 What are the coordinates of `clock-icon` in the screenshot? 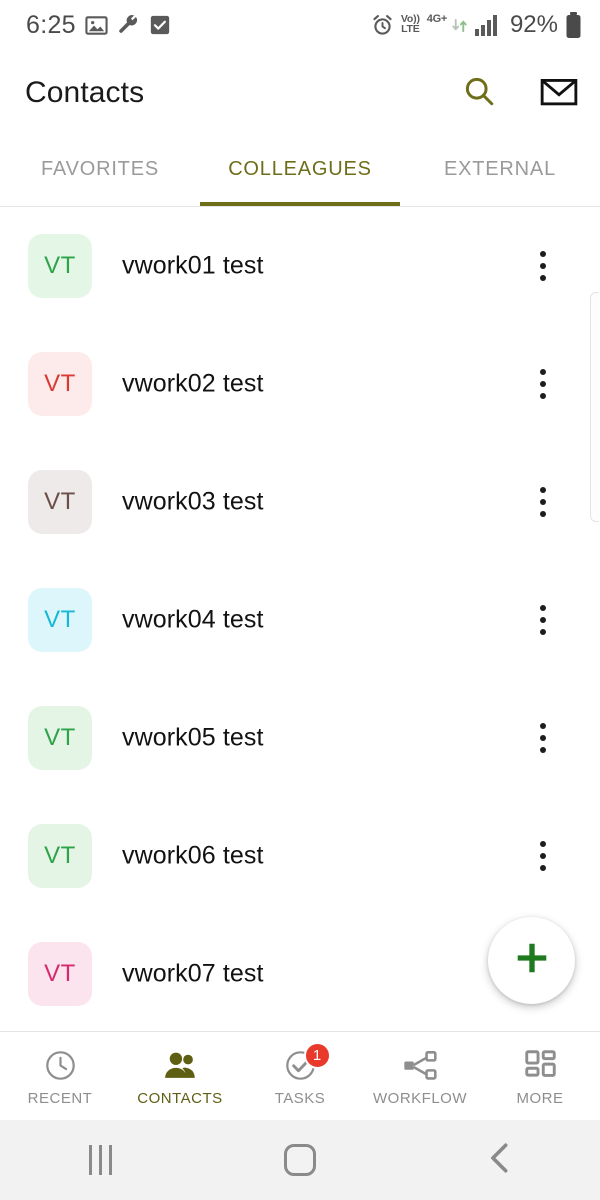 It's located at (60, 1065).